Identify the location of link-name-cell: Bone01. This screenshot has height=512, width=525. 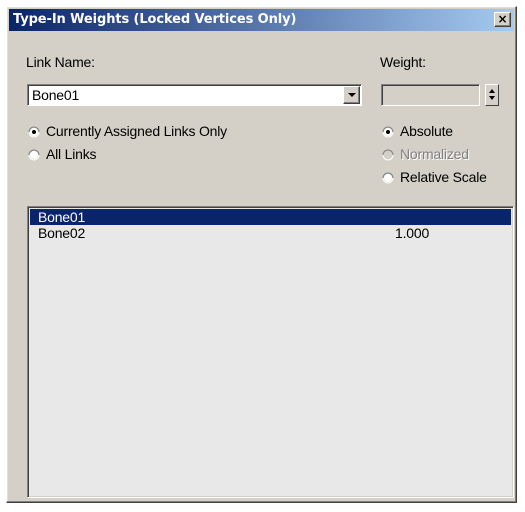
(62, 217).